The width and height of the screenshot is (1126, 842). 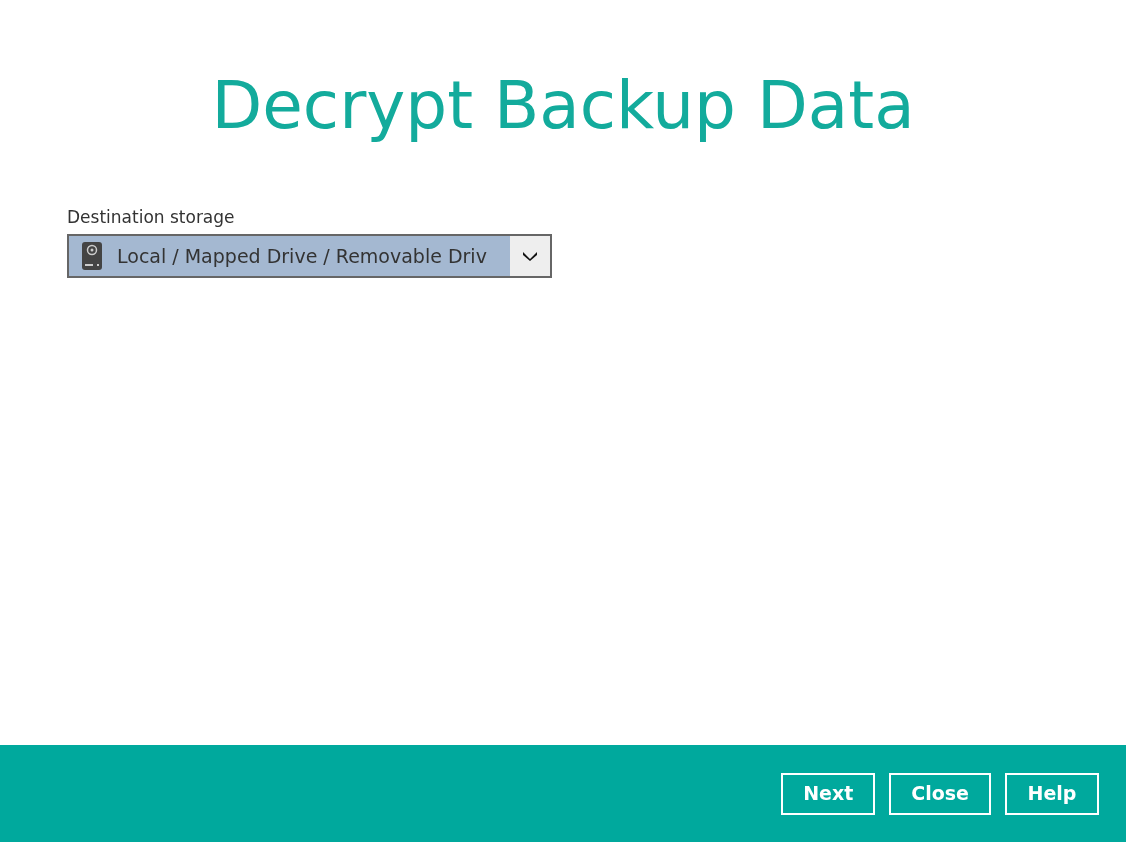 I want to click on field-label: Destination storage, so click(x=151, y=217).